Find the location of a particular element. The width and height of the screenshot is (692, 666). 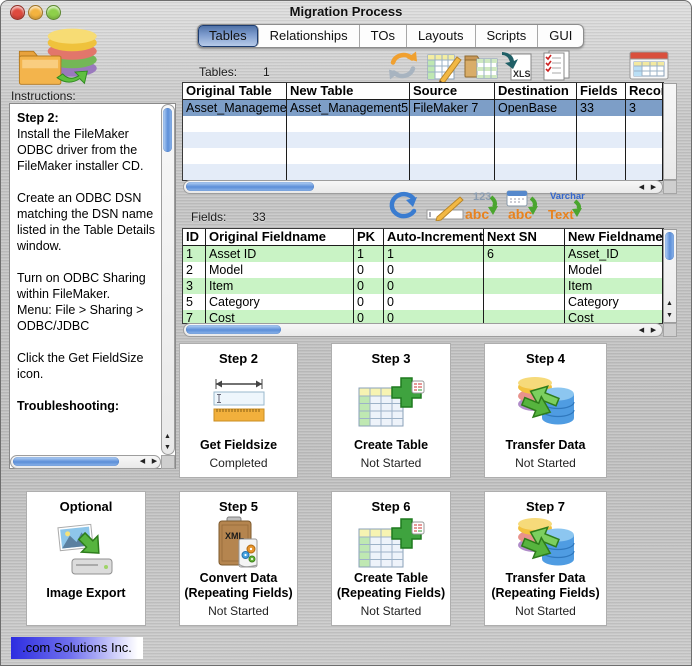

column-header: Next SN is located at coordinates (524, 237).